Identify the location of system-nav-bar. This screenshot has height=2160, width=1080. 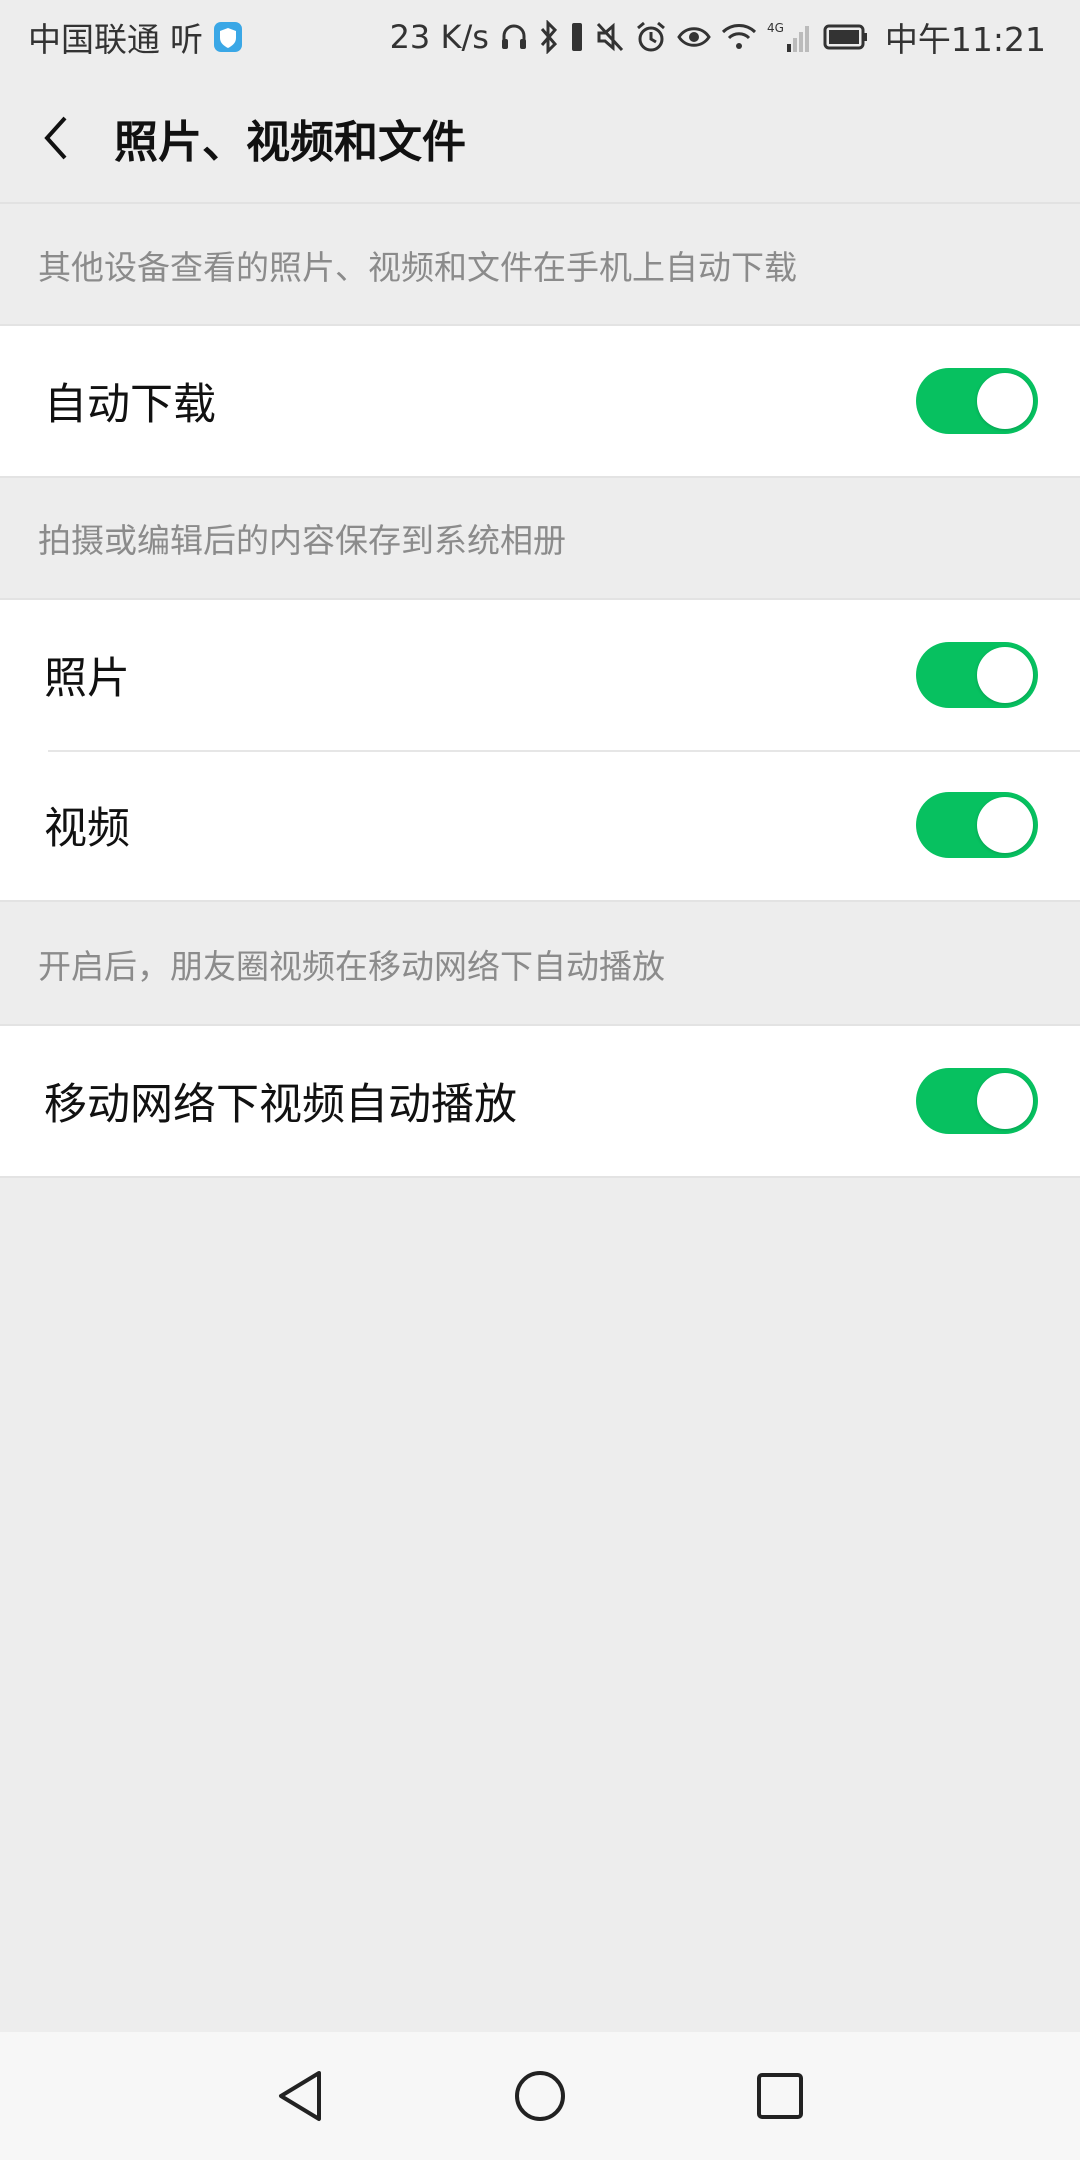
(540, 2096).